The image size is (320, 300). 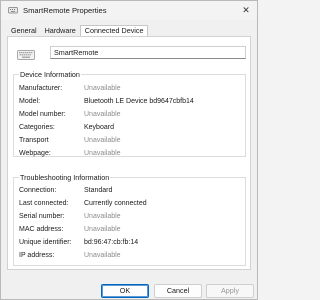 I want to click on info-value: Standard, so click(x=98, y=190).